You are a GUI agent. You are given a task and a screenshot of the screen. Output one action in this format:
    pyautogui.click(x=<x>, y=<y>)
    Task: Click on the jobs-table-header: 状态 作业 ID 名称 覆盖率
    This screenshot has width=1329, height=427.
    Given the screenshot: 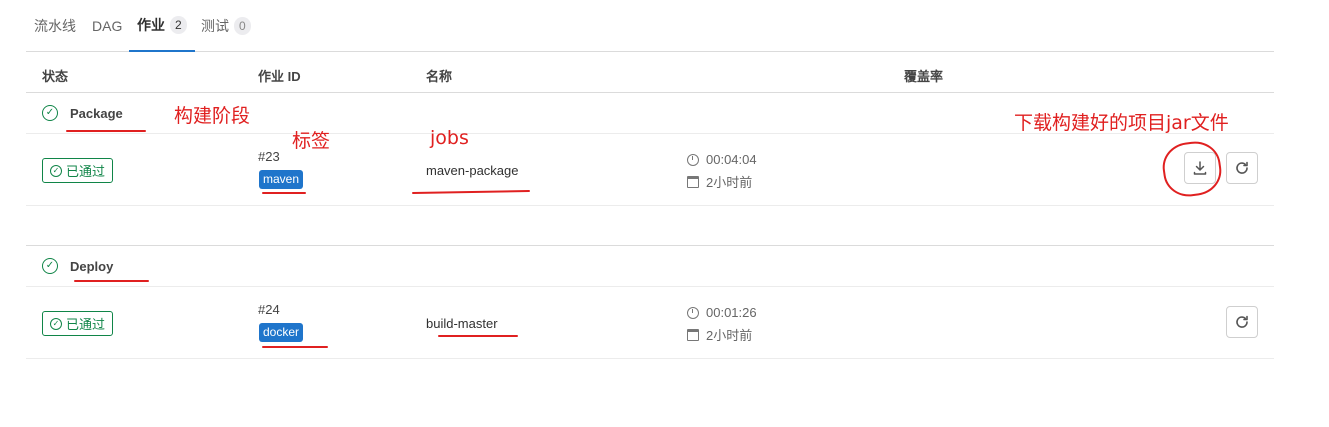 What is the action you would take?
    pyautogui.click(x=650, y=72)
    